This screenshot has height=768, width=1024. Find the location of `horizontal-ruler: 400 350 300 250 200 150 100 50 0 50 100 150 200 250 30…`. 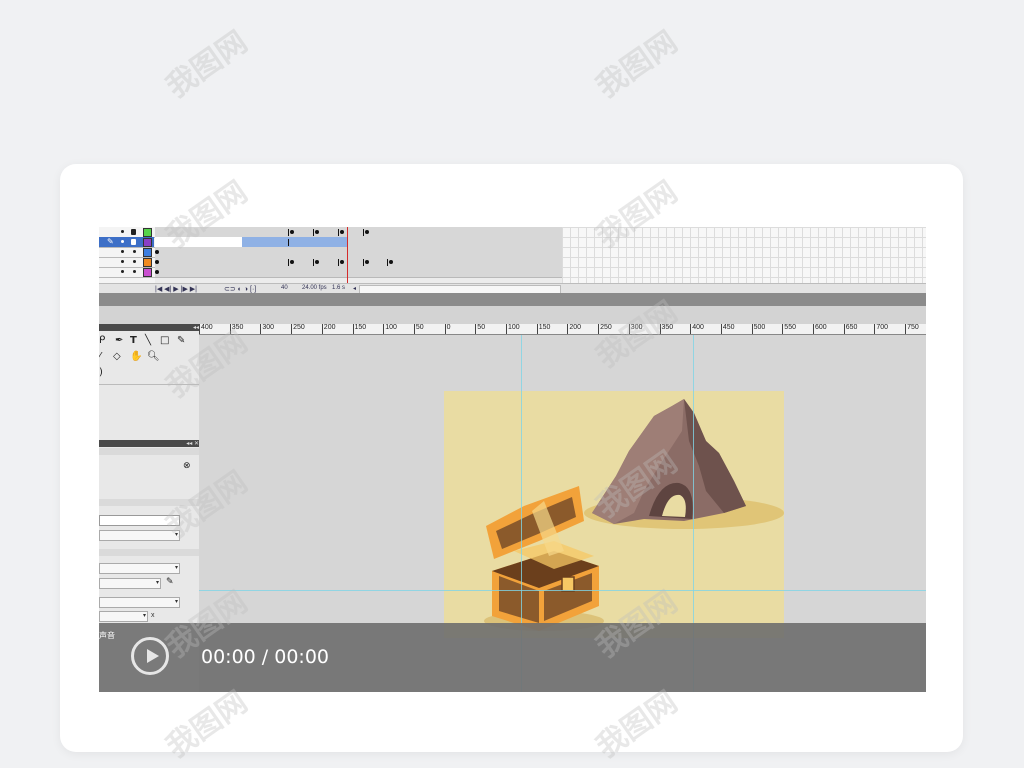

horizontal-ruler: 400 350 300 250 200 150 100 50 0 50 100 150 200 250 30… is located at coordinates (562, 329).